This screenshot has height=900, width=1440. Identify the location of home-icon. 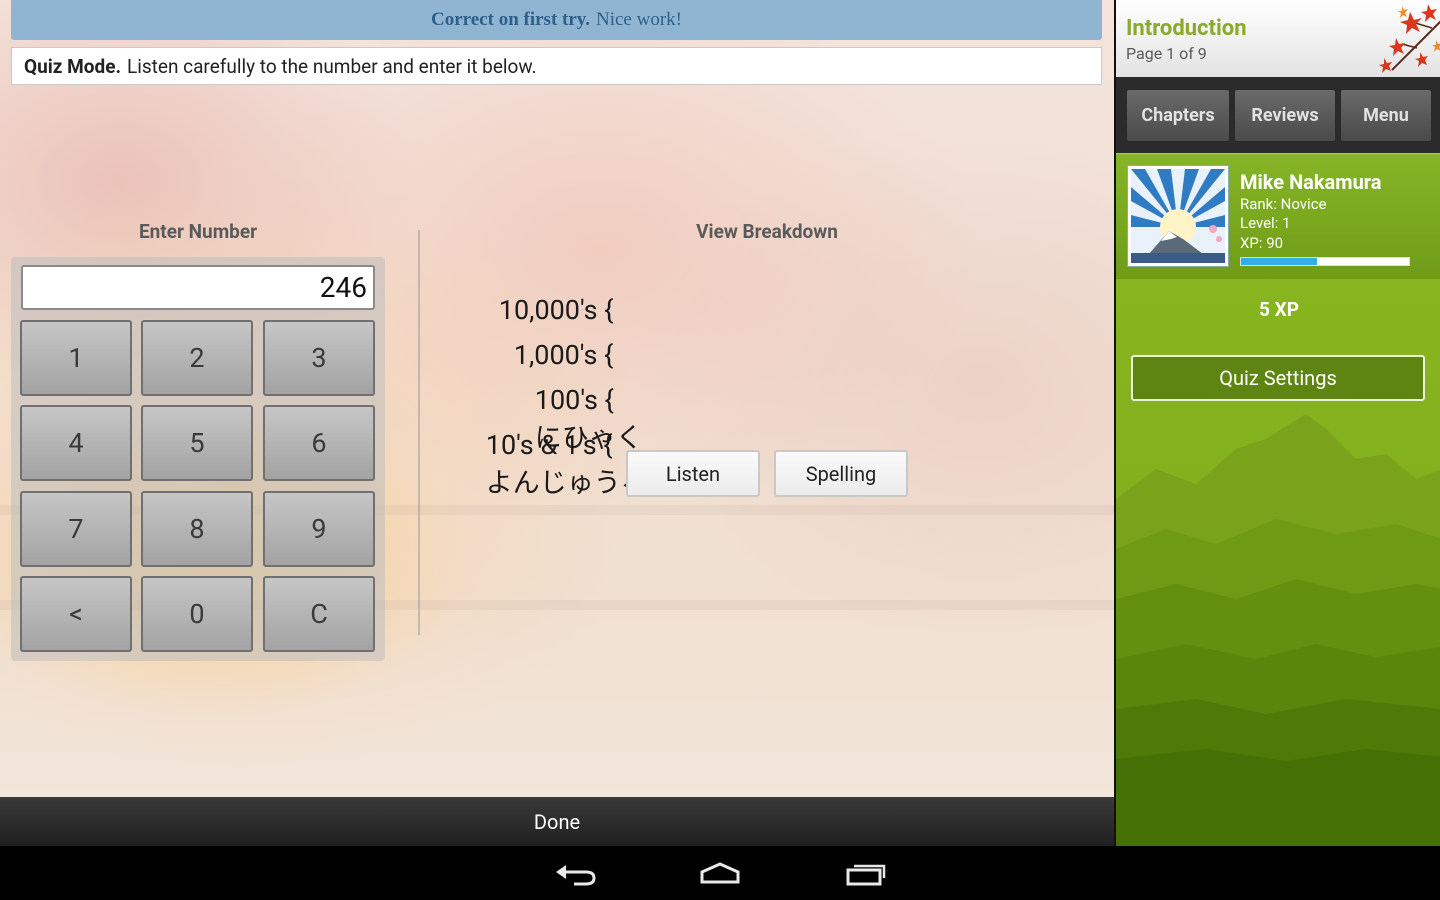
(720, 873).